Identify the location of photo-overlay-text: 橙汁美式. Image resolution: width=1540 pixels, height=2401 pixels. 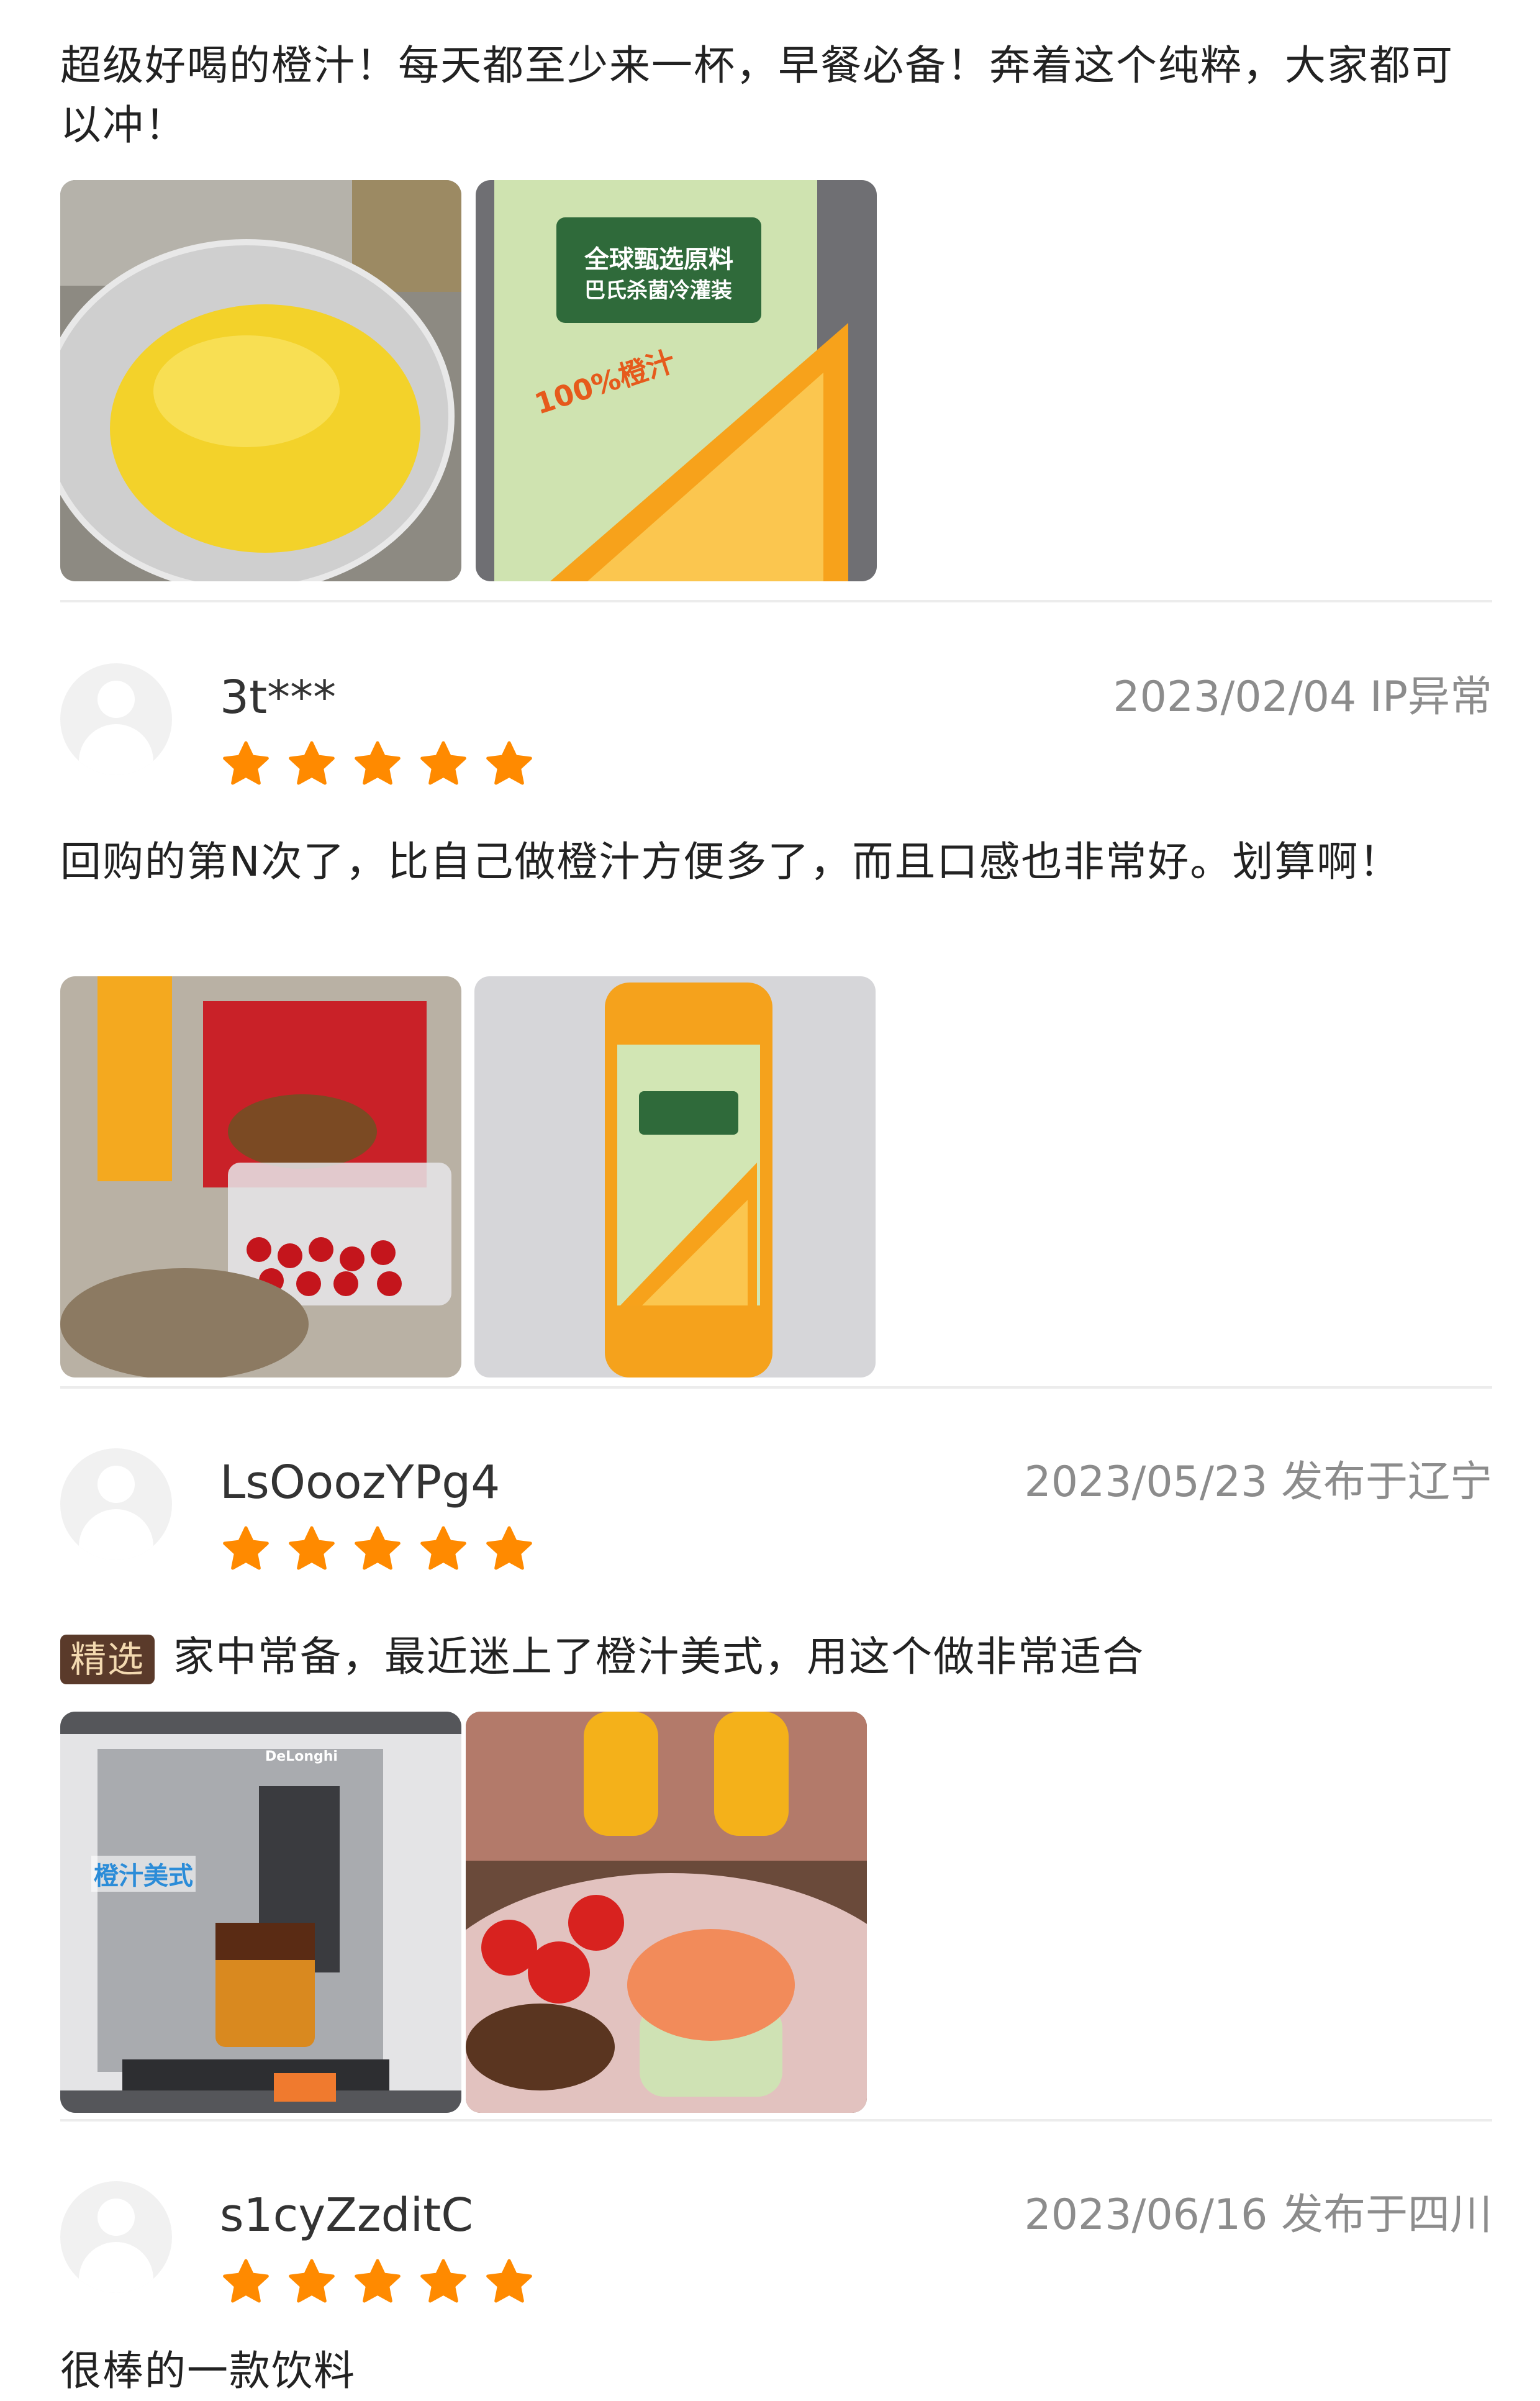
(143, 1874).